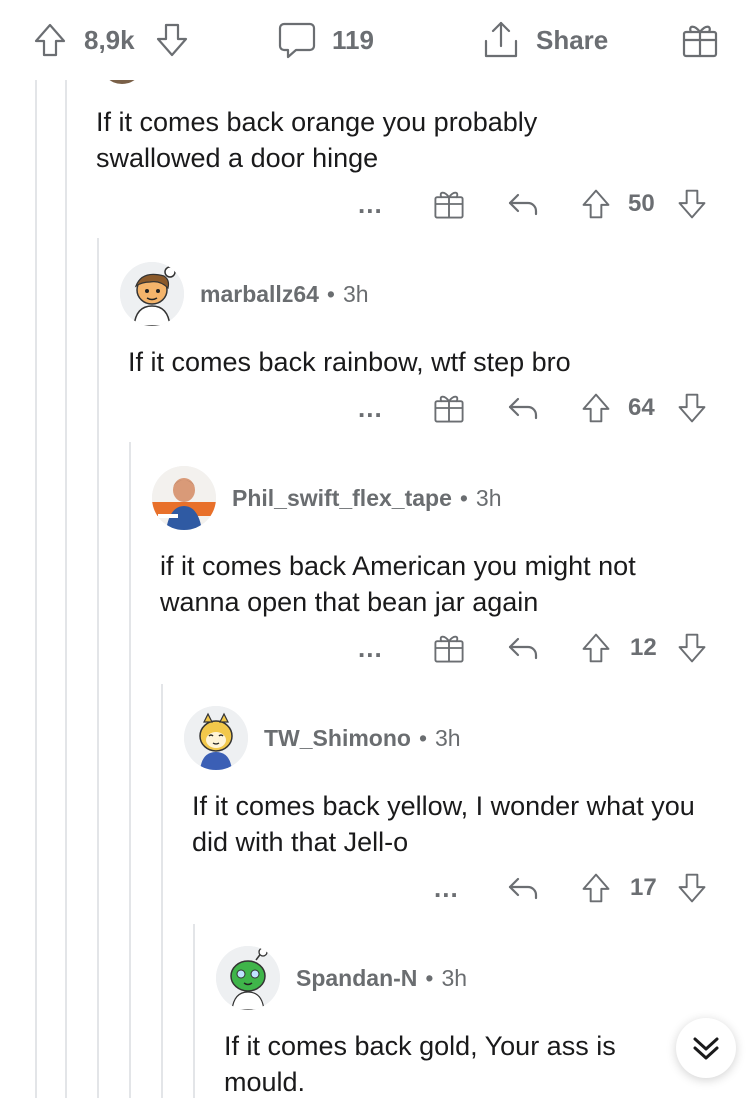 This screenshot has width=750, height=1100. I want to click on comment-author: marballz64, so click(259, 294).